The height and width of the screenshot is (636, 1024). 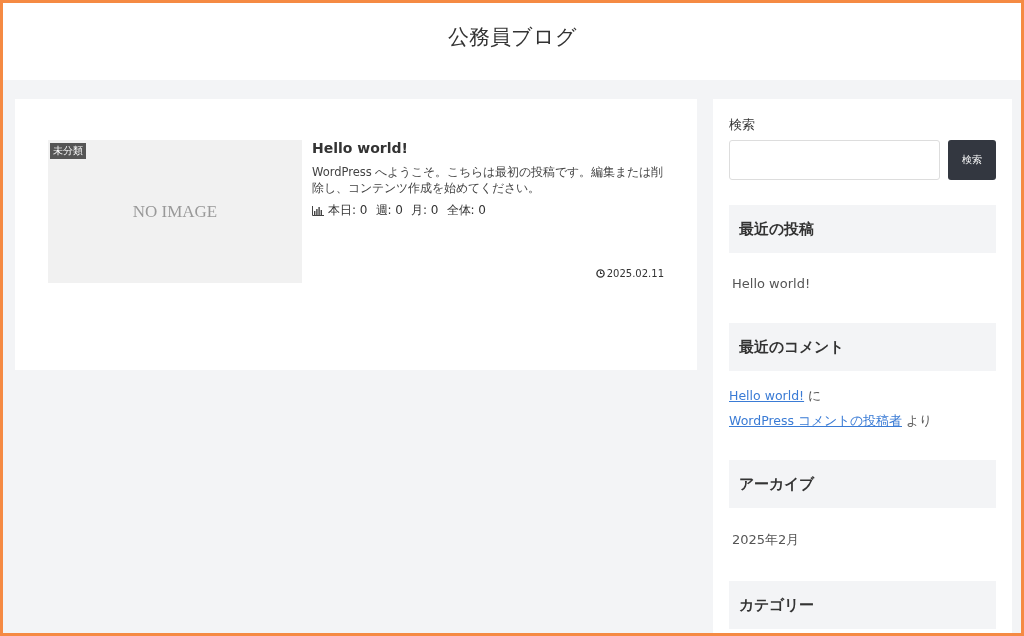 What do you see at coordinates (348, 211) in the screenshot?
I see `view-count: 本日: 0` at bounding box center [348, 211].